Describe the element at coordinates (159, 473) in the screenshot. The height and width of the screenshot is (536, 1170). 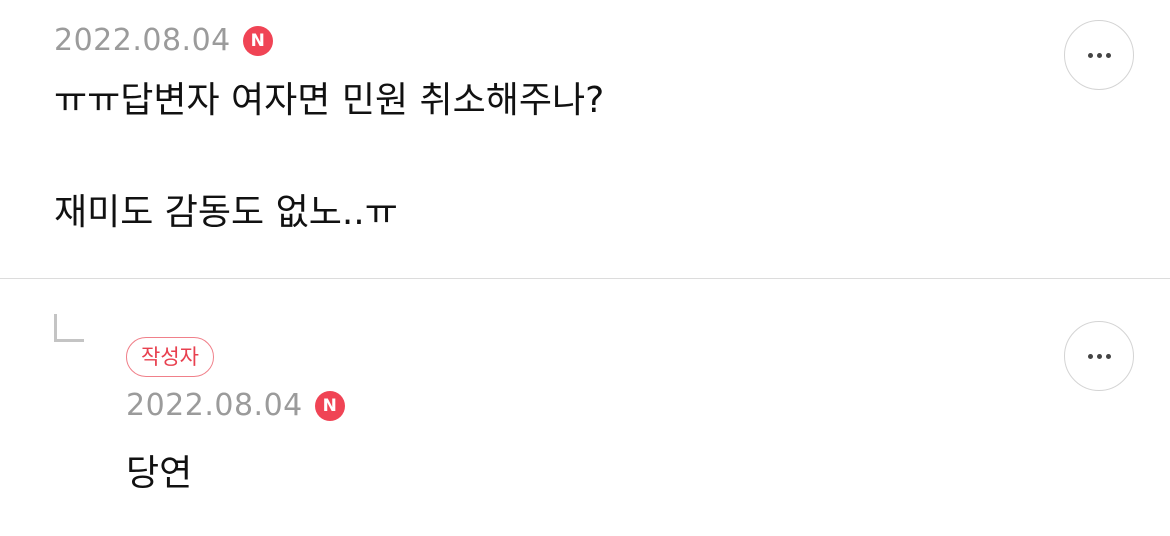
I see `reply-text: 당연` at that location.